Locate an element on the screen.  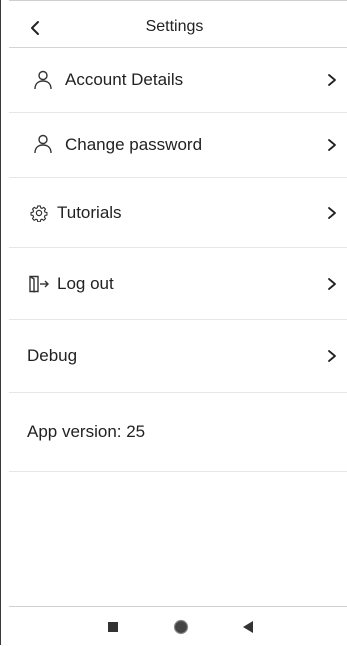
home-button is located at coordinates (181, 627).